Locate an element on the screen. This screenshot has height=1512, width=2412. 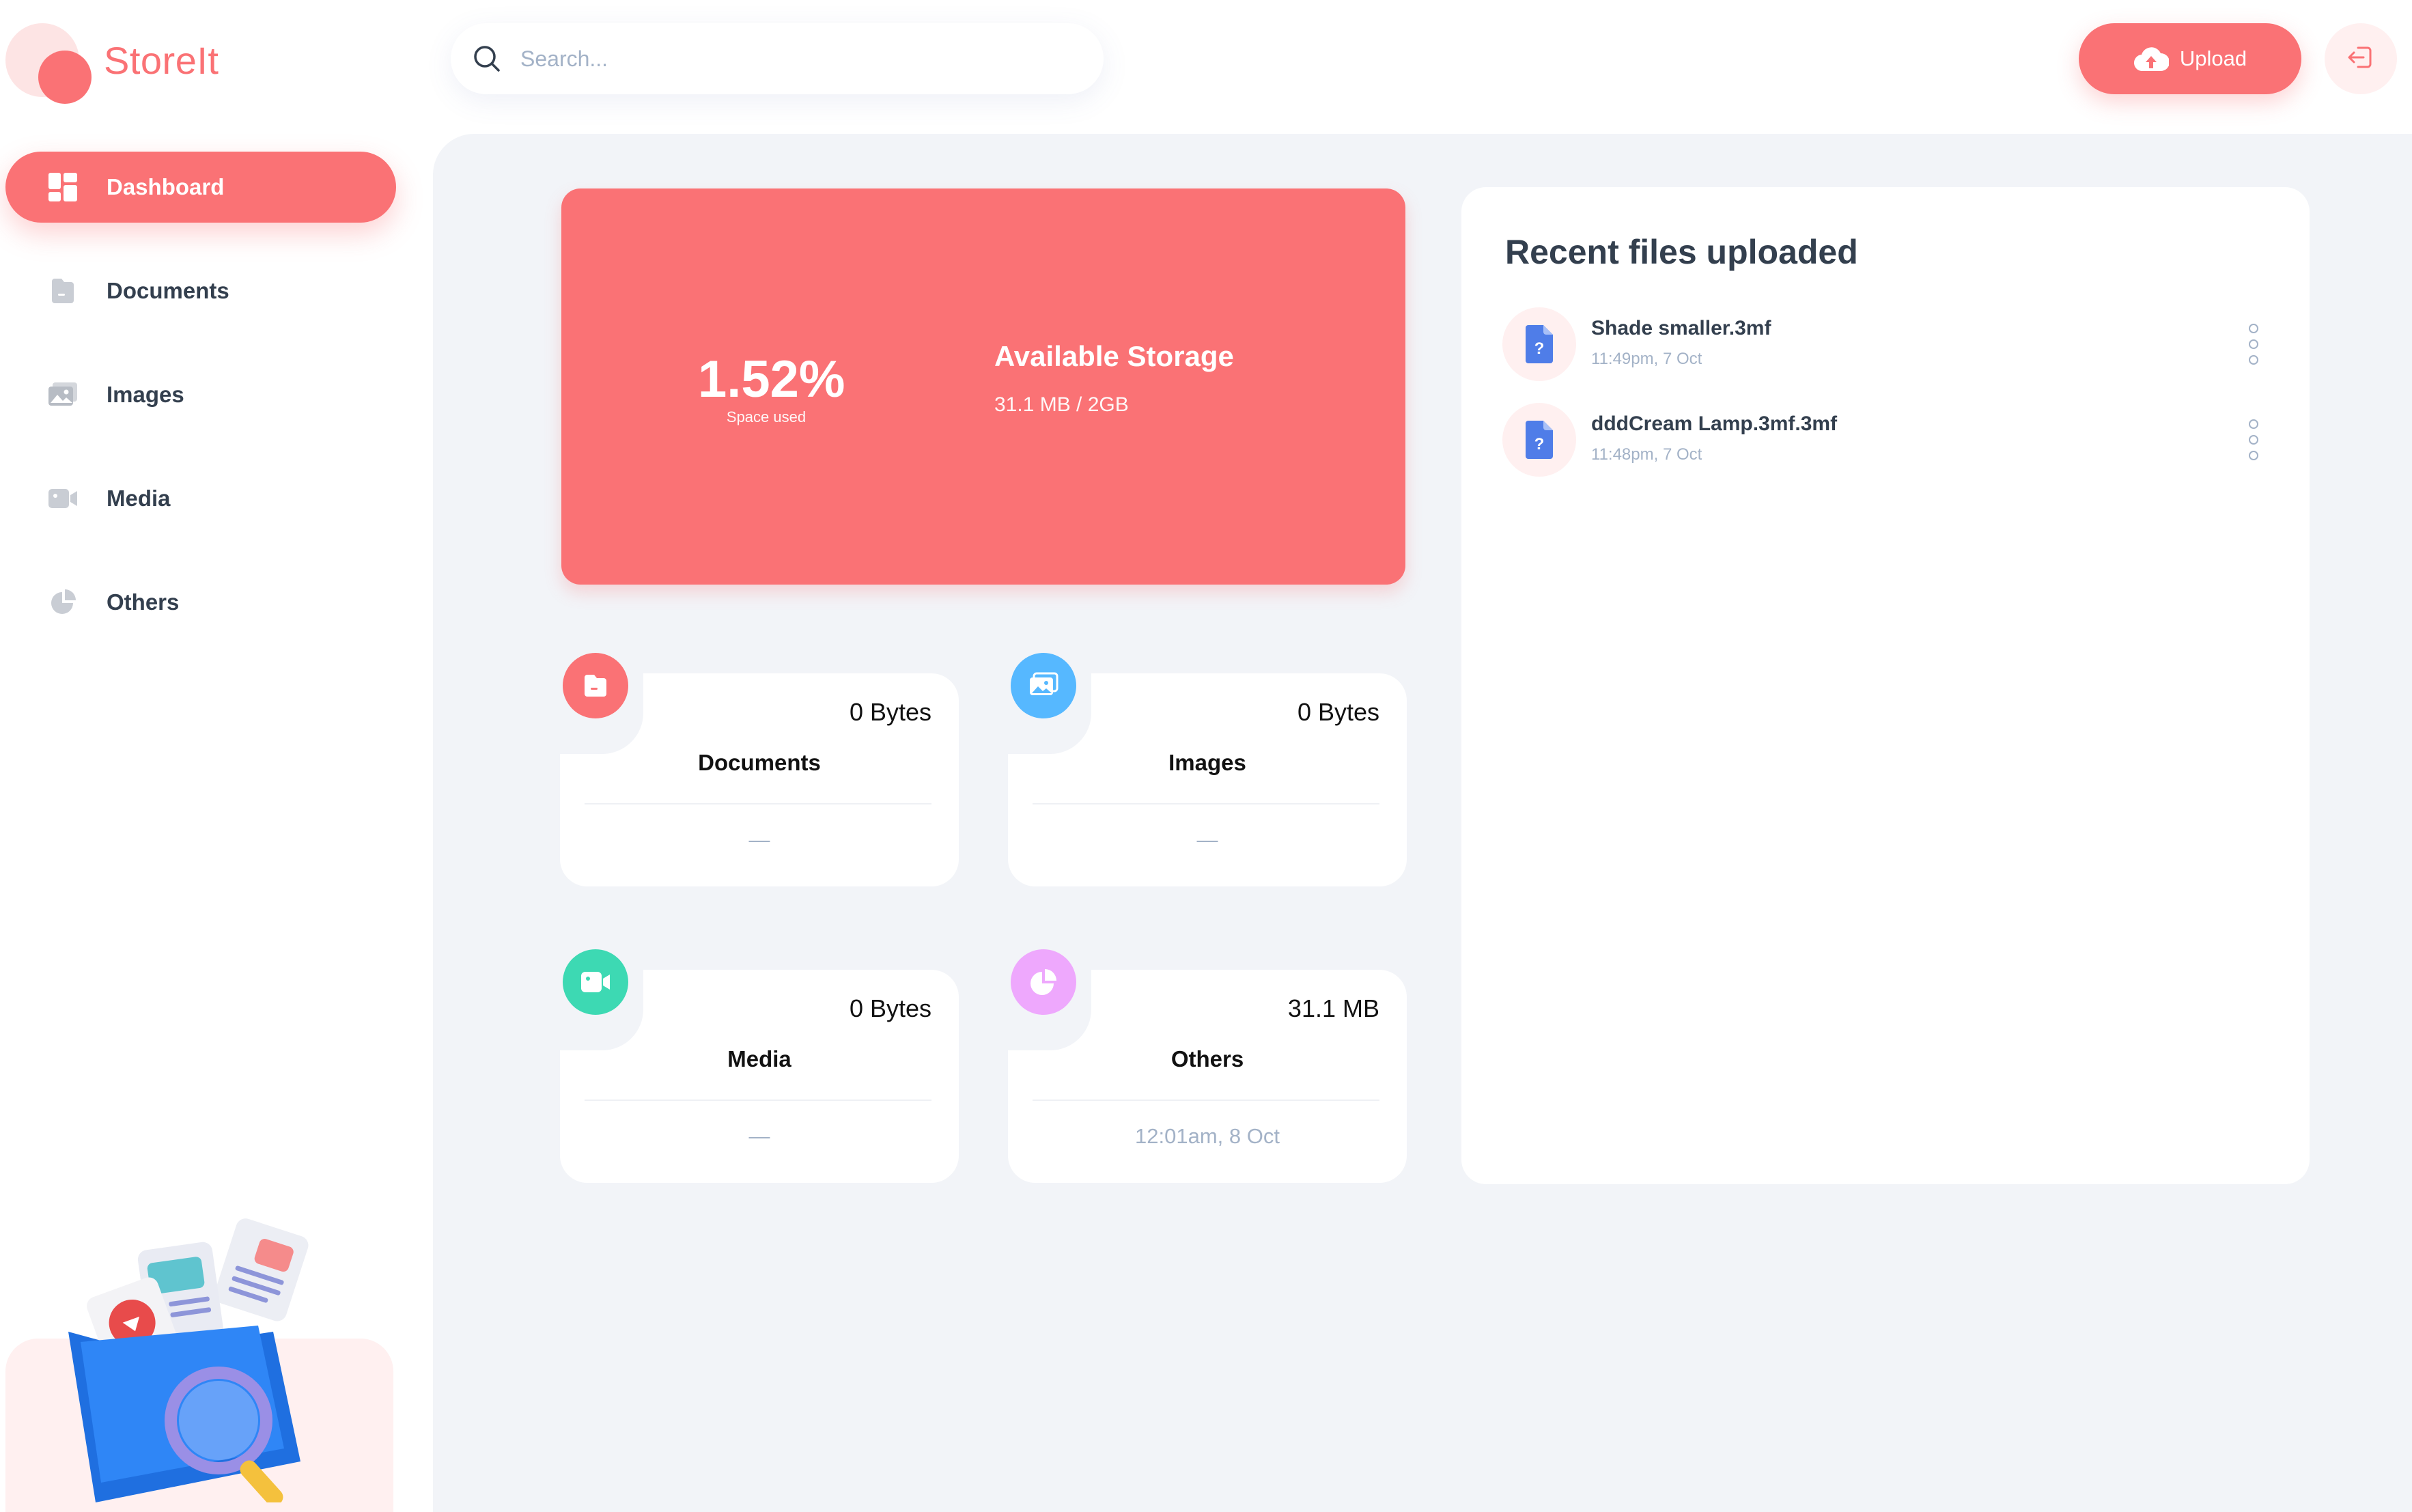
sidebar-item-images: Images is located at coordinates (200, 394).